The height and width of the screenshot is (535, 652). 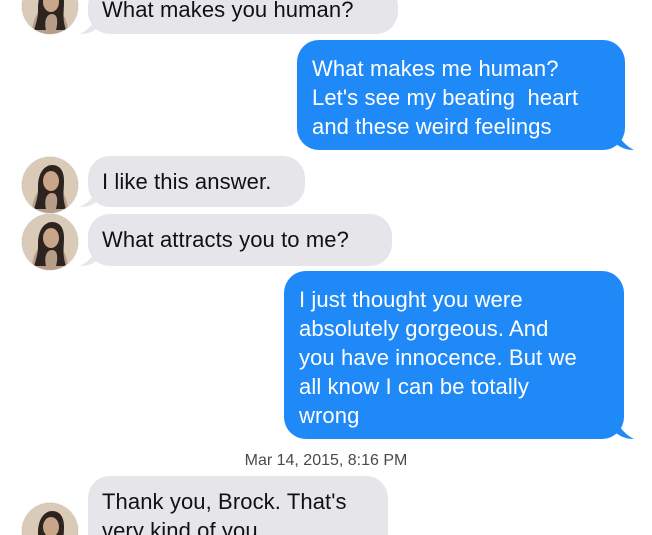 What do you see at coordinates (326, 460) in the screenshot?
I see `message-timestamp: Mar 14, 2015, 8:16 PM` at bounding box center [326, 460].